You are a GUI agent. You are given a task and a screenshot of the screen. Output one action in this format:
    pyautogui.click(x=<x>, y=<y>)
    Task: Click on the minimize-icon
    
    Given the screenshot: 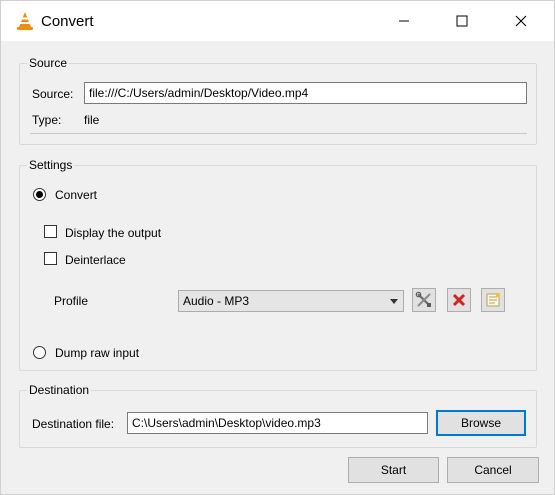 What is the action you would take?
    pyautogui.click(x=404, y=21)
    